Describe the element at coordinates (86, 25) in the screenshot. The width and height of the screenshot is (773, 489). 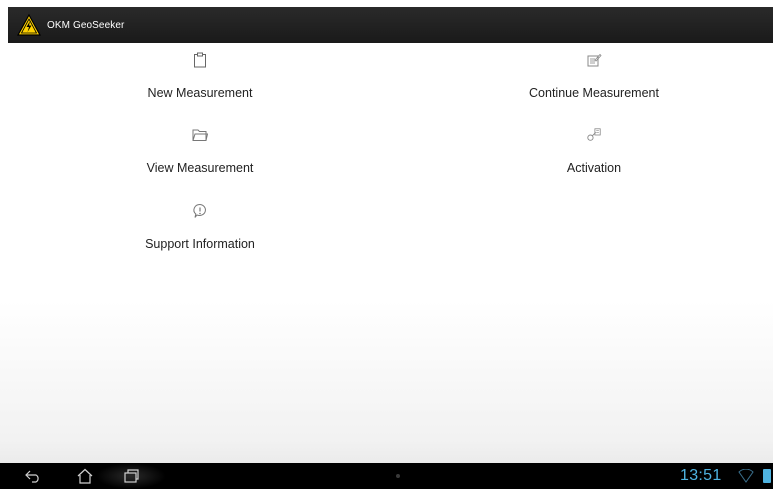
I see `app-title: OKM GeoSeeker` at that location.